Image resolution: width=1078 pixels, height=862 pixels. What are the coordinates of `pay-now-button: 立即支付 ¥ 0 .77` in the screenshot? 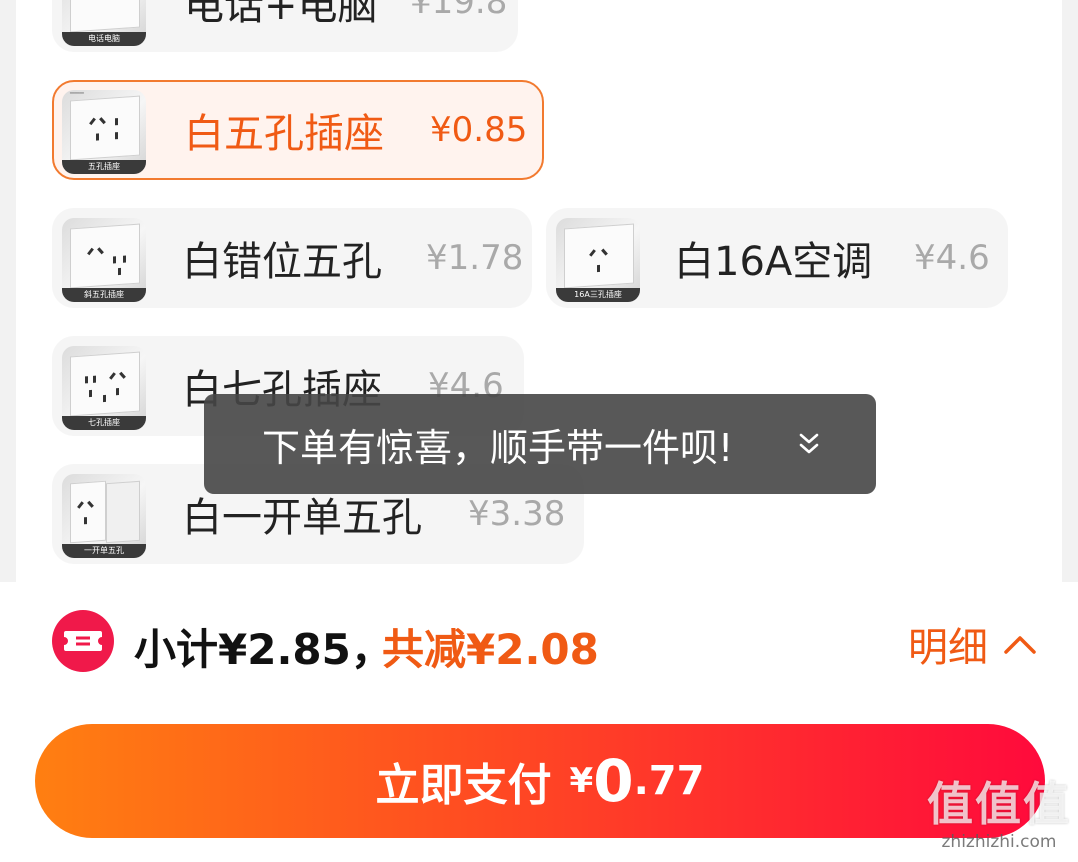 It's located at (540, 781).